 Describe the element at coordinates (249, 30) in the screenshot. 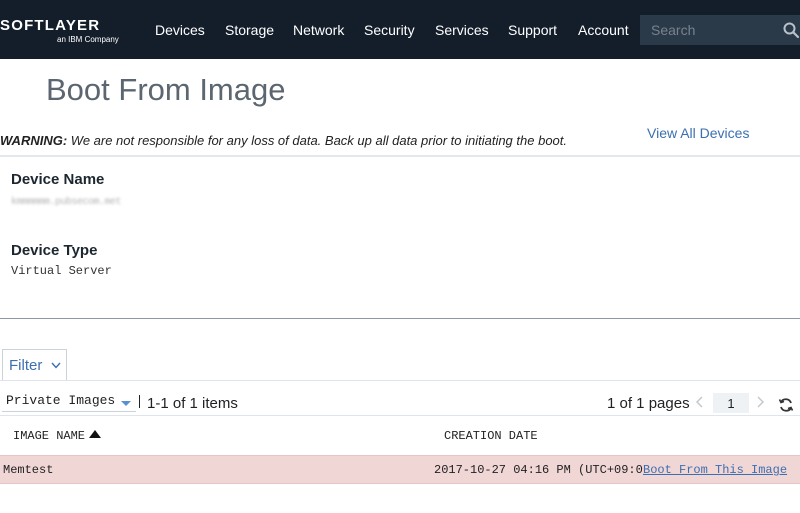

I see `nav-storage: Storage` at that location.